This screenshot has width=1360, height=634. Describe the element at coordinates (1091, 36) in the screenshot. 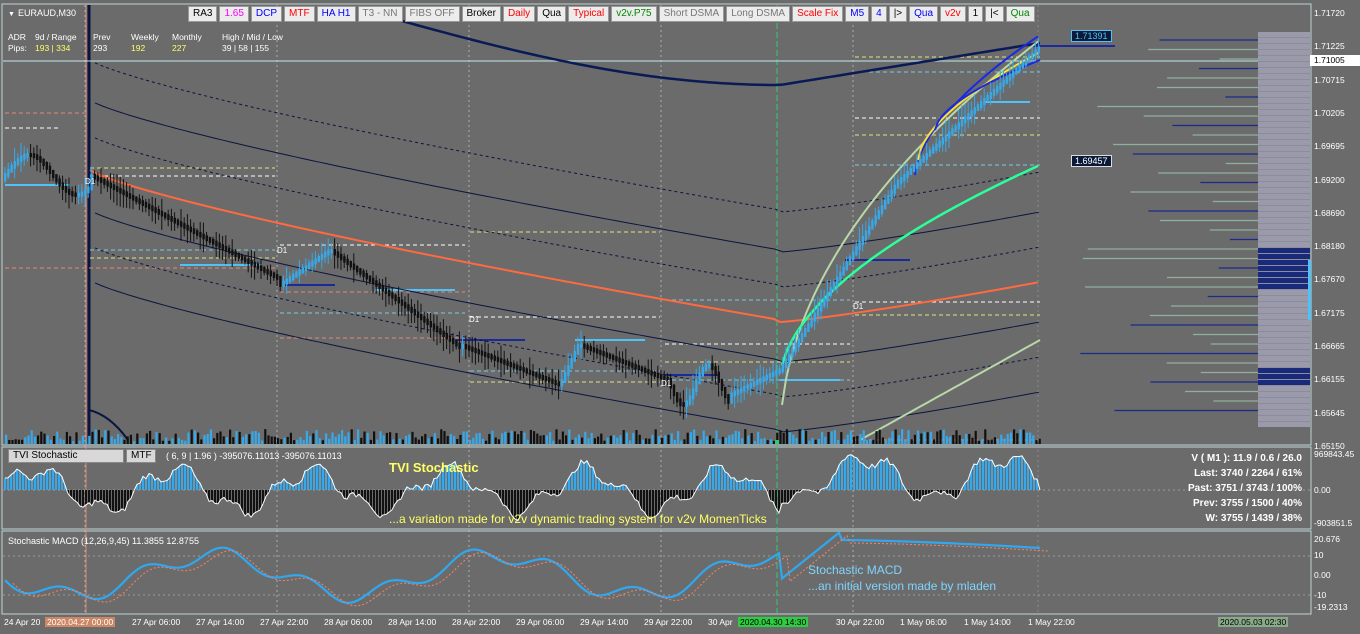

I see `upper-price-tag: 1.71391` at that location.